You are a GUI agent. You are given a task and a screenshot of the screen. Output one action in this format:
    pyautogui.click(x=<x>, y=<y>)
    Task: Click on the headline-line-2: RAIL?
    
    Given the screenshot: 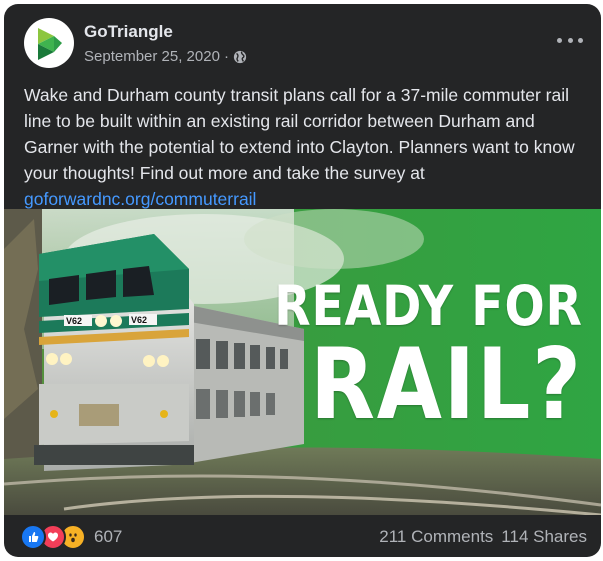 What is the action you would take?
    pyautogui.click(x=446, y=385)
    